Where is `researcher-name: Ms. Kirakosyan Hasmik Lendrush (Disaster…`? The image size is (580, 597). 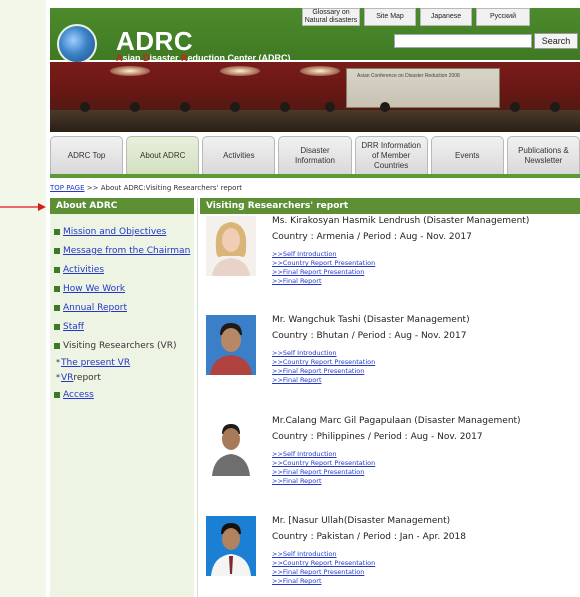 researcher-name: Ms. Kirakosyan Hasmik Lendrush (Disaster… is located at coordinates (401, 221).